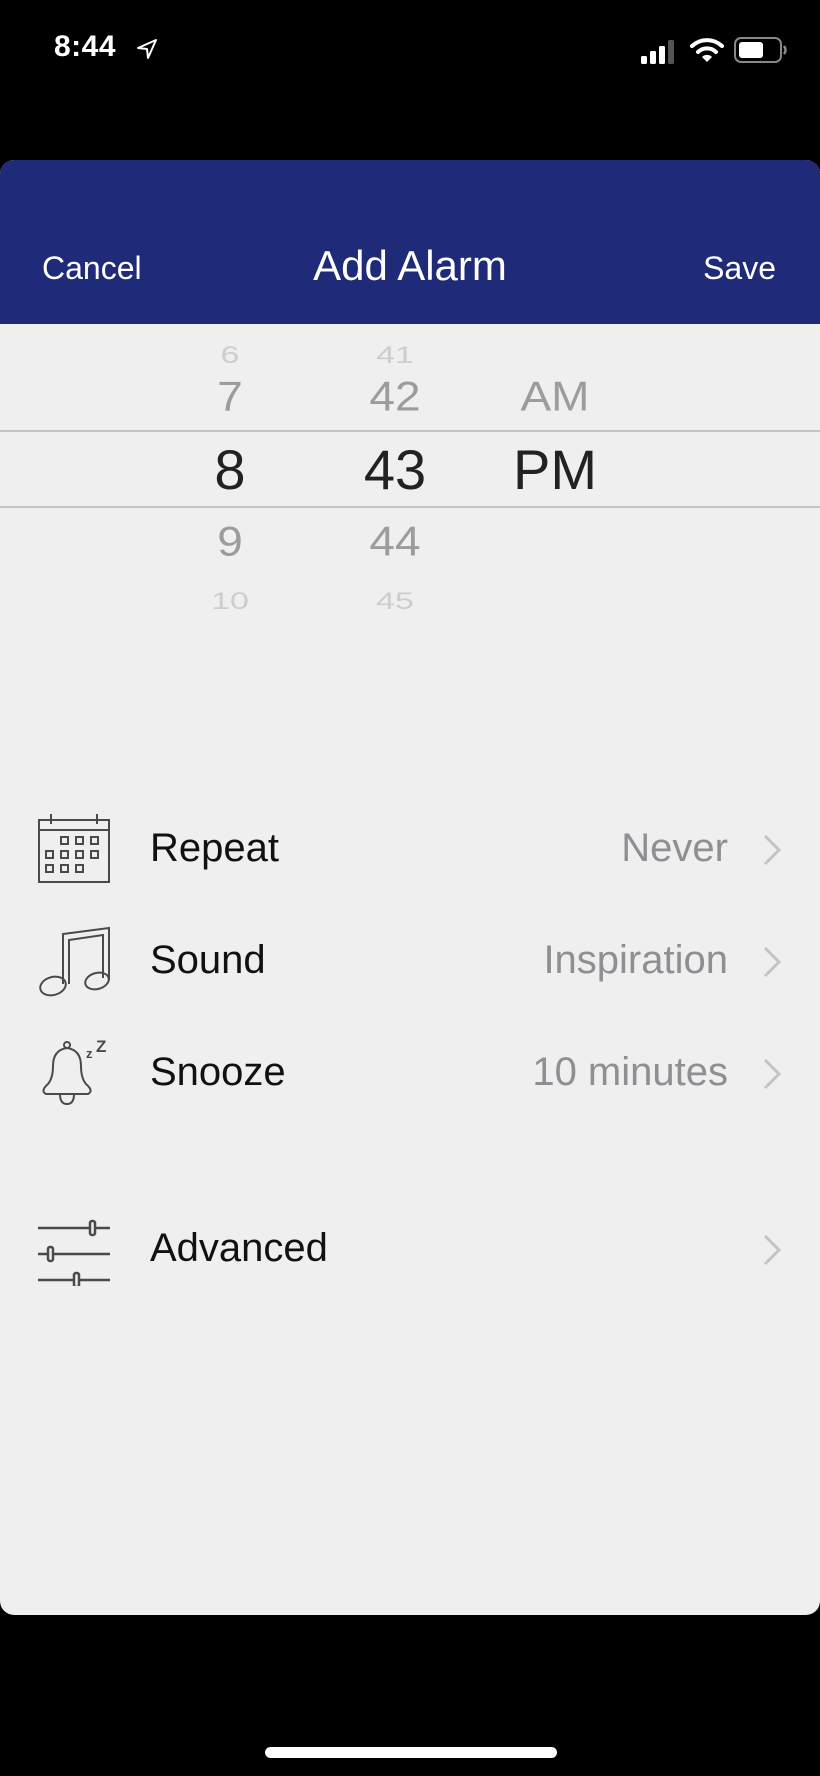  Describe the element at coordinates (395, 541) in the screenshot. I see `minute-option: 44` at that location.